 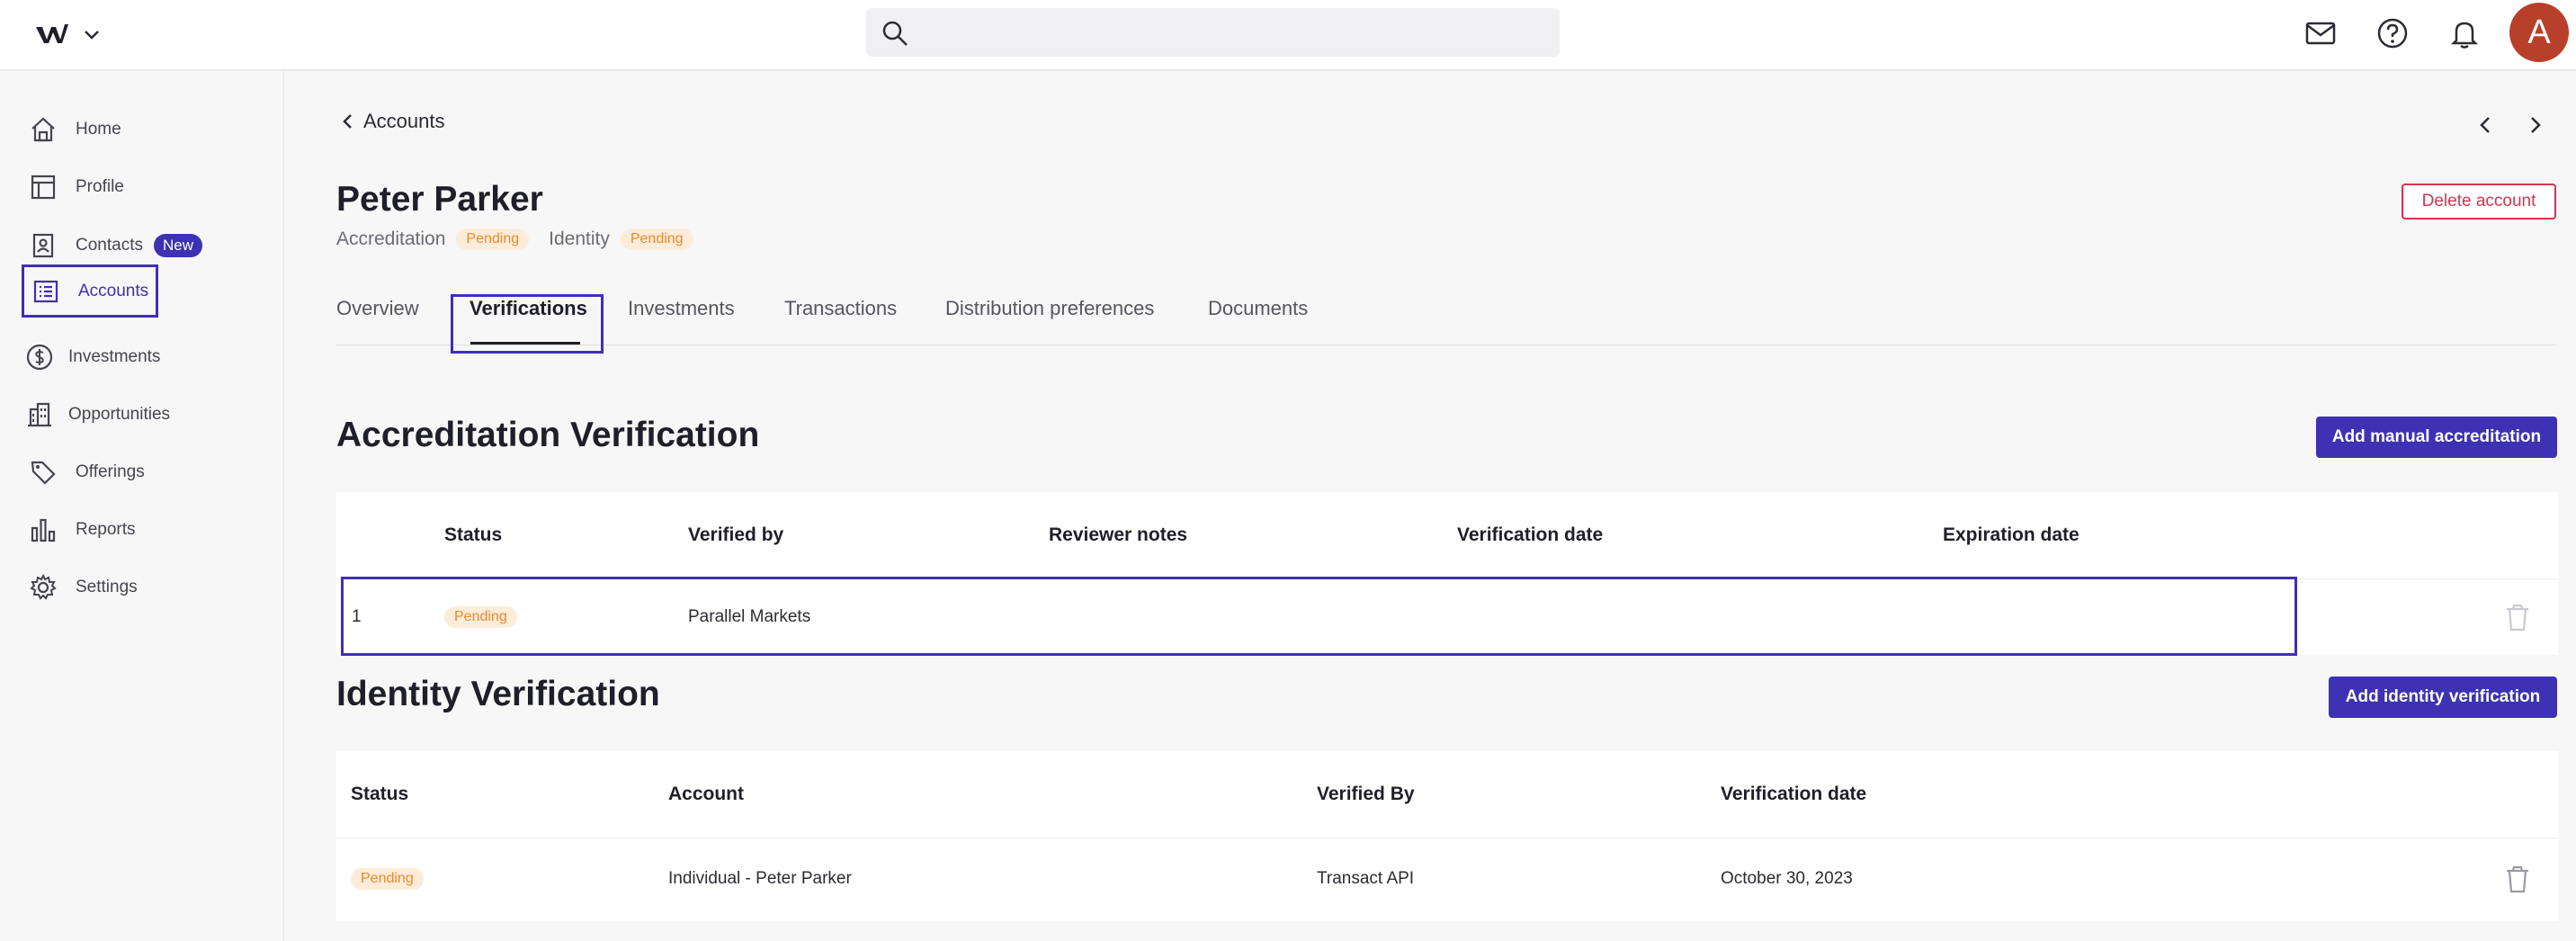 I want to click on column-header-reviewer-notes: Reviewer notes, so click(x=1118, y=535).